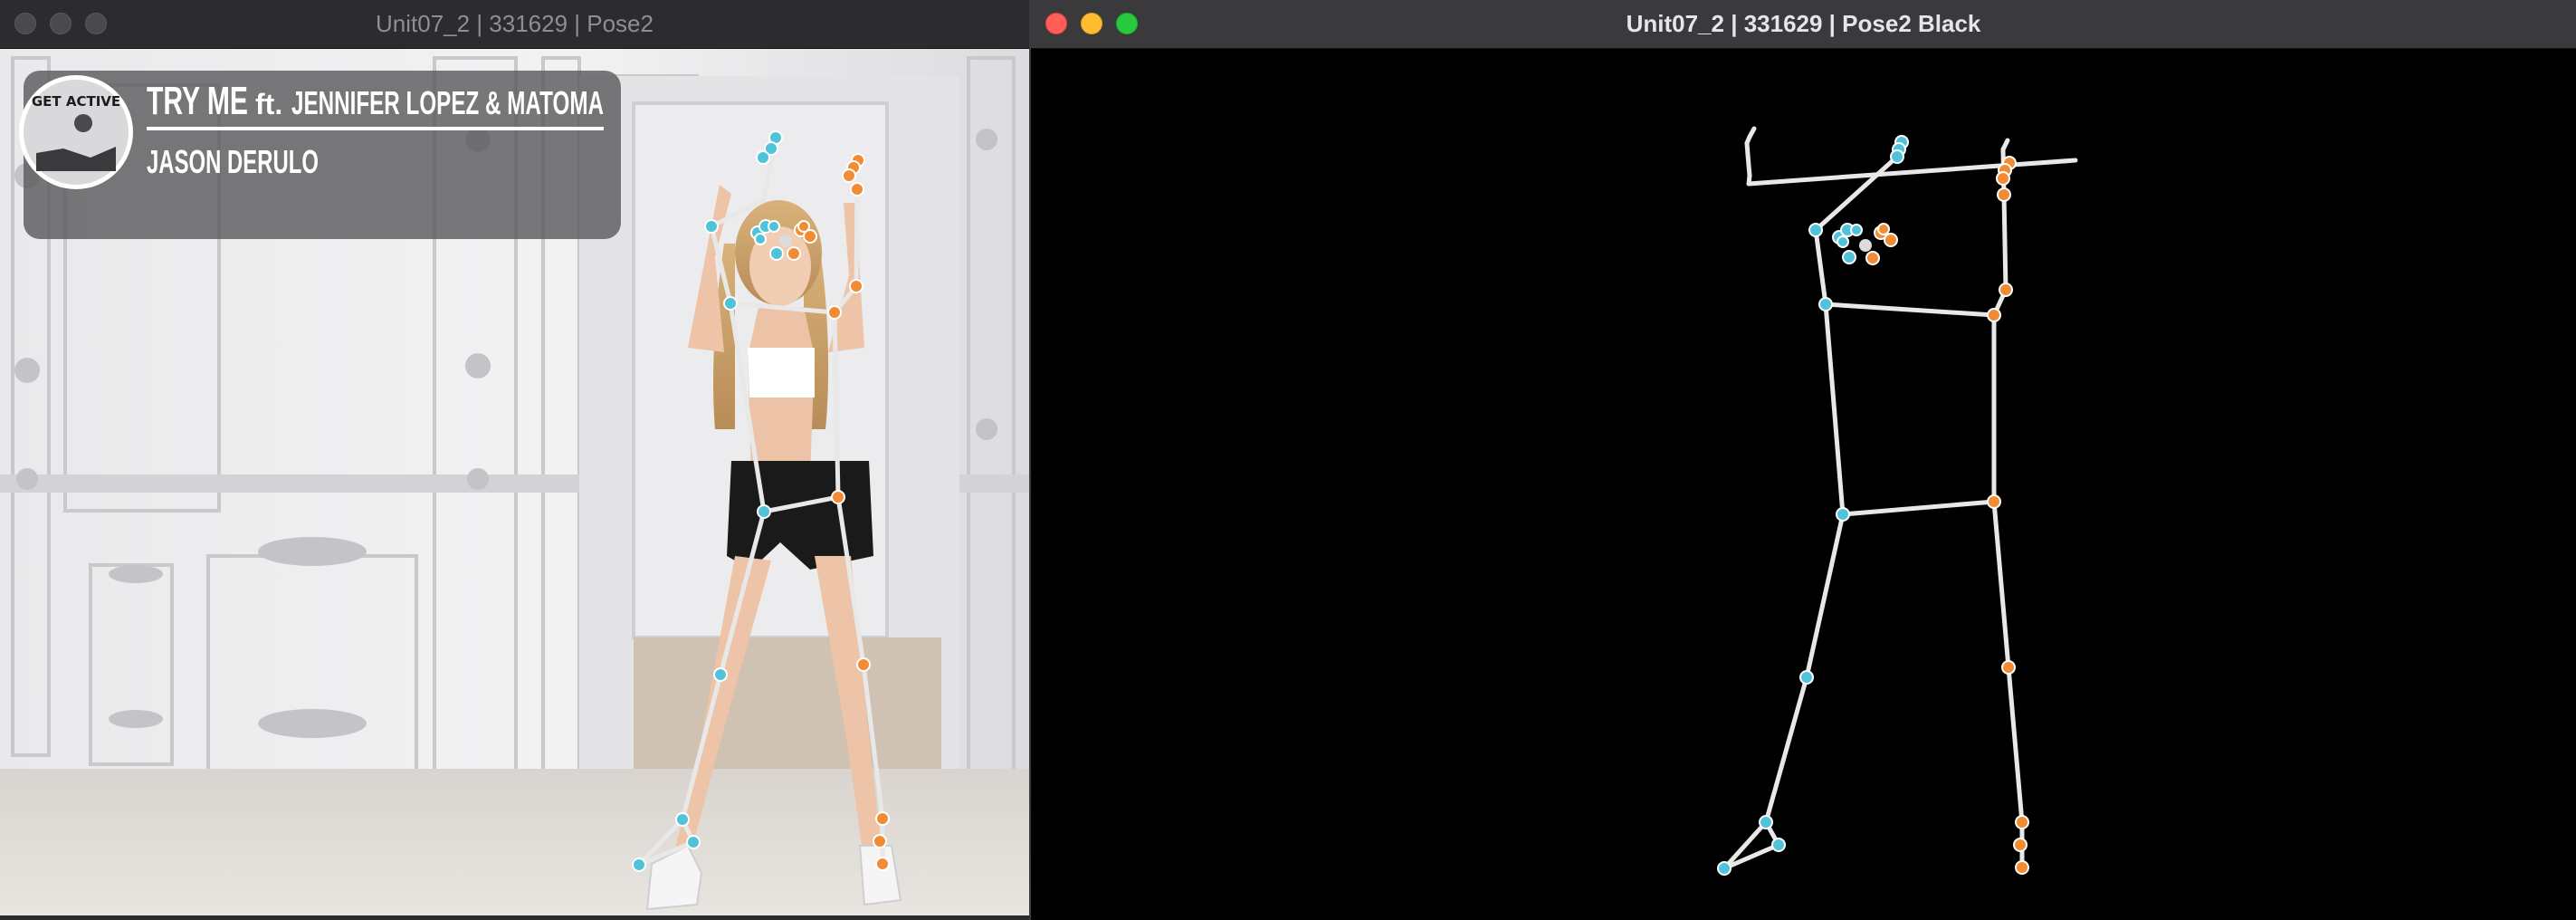  I want to click on featured-artists: JENNIFER LOPEZ & MATOMA, so click(447, 102).